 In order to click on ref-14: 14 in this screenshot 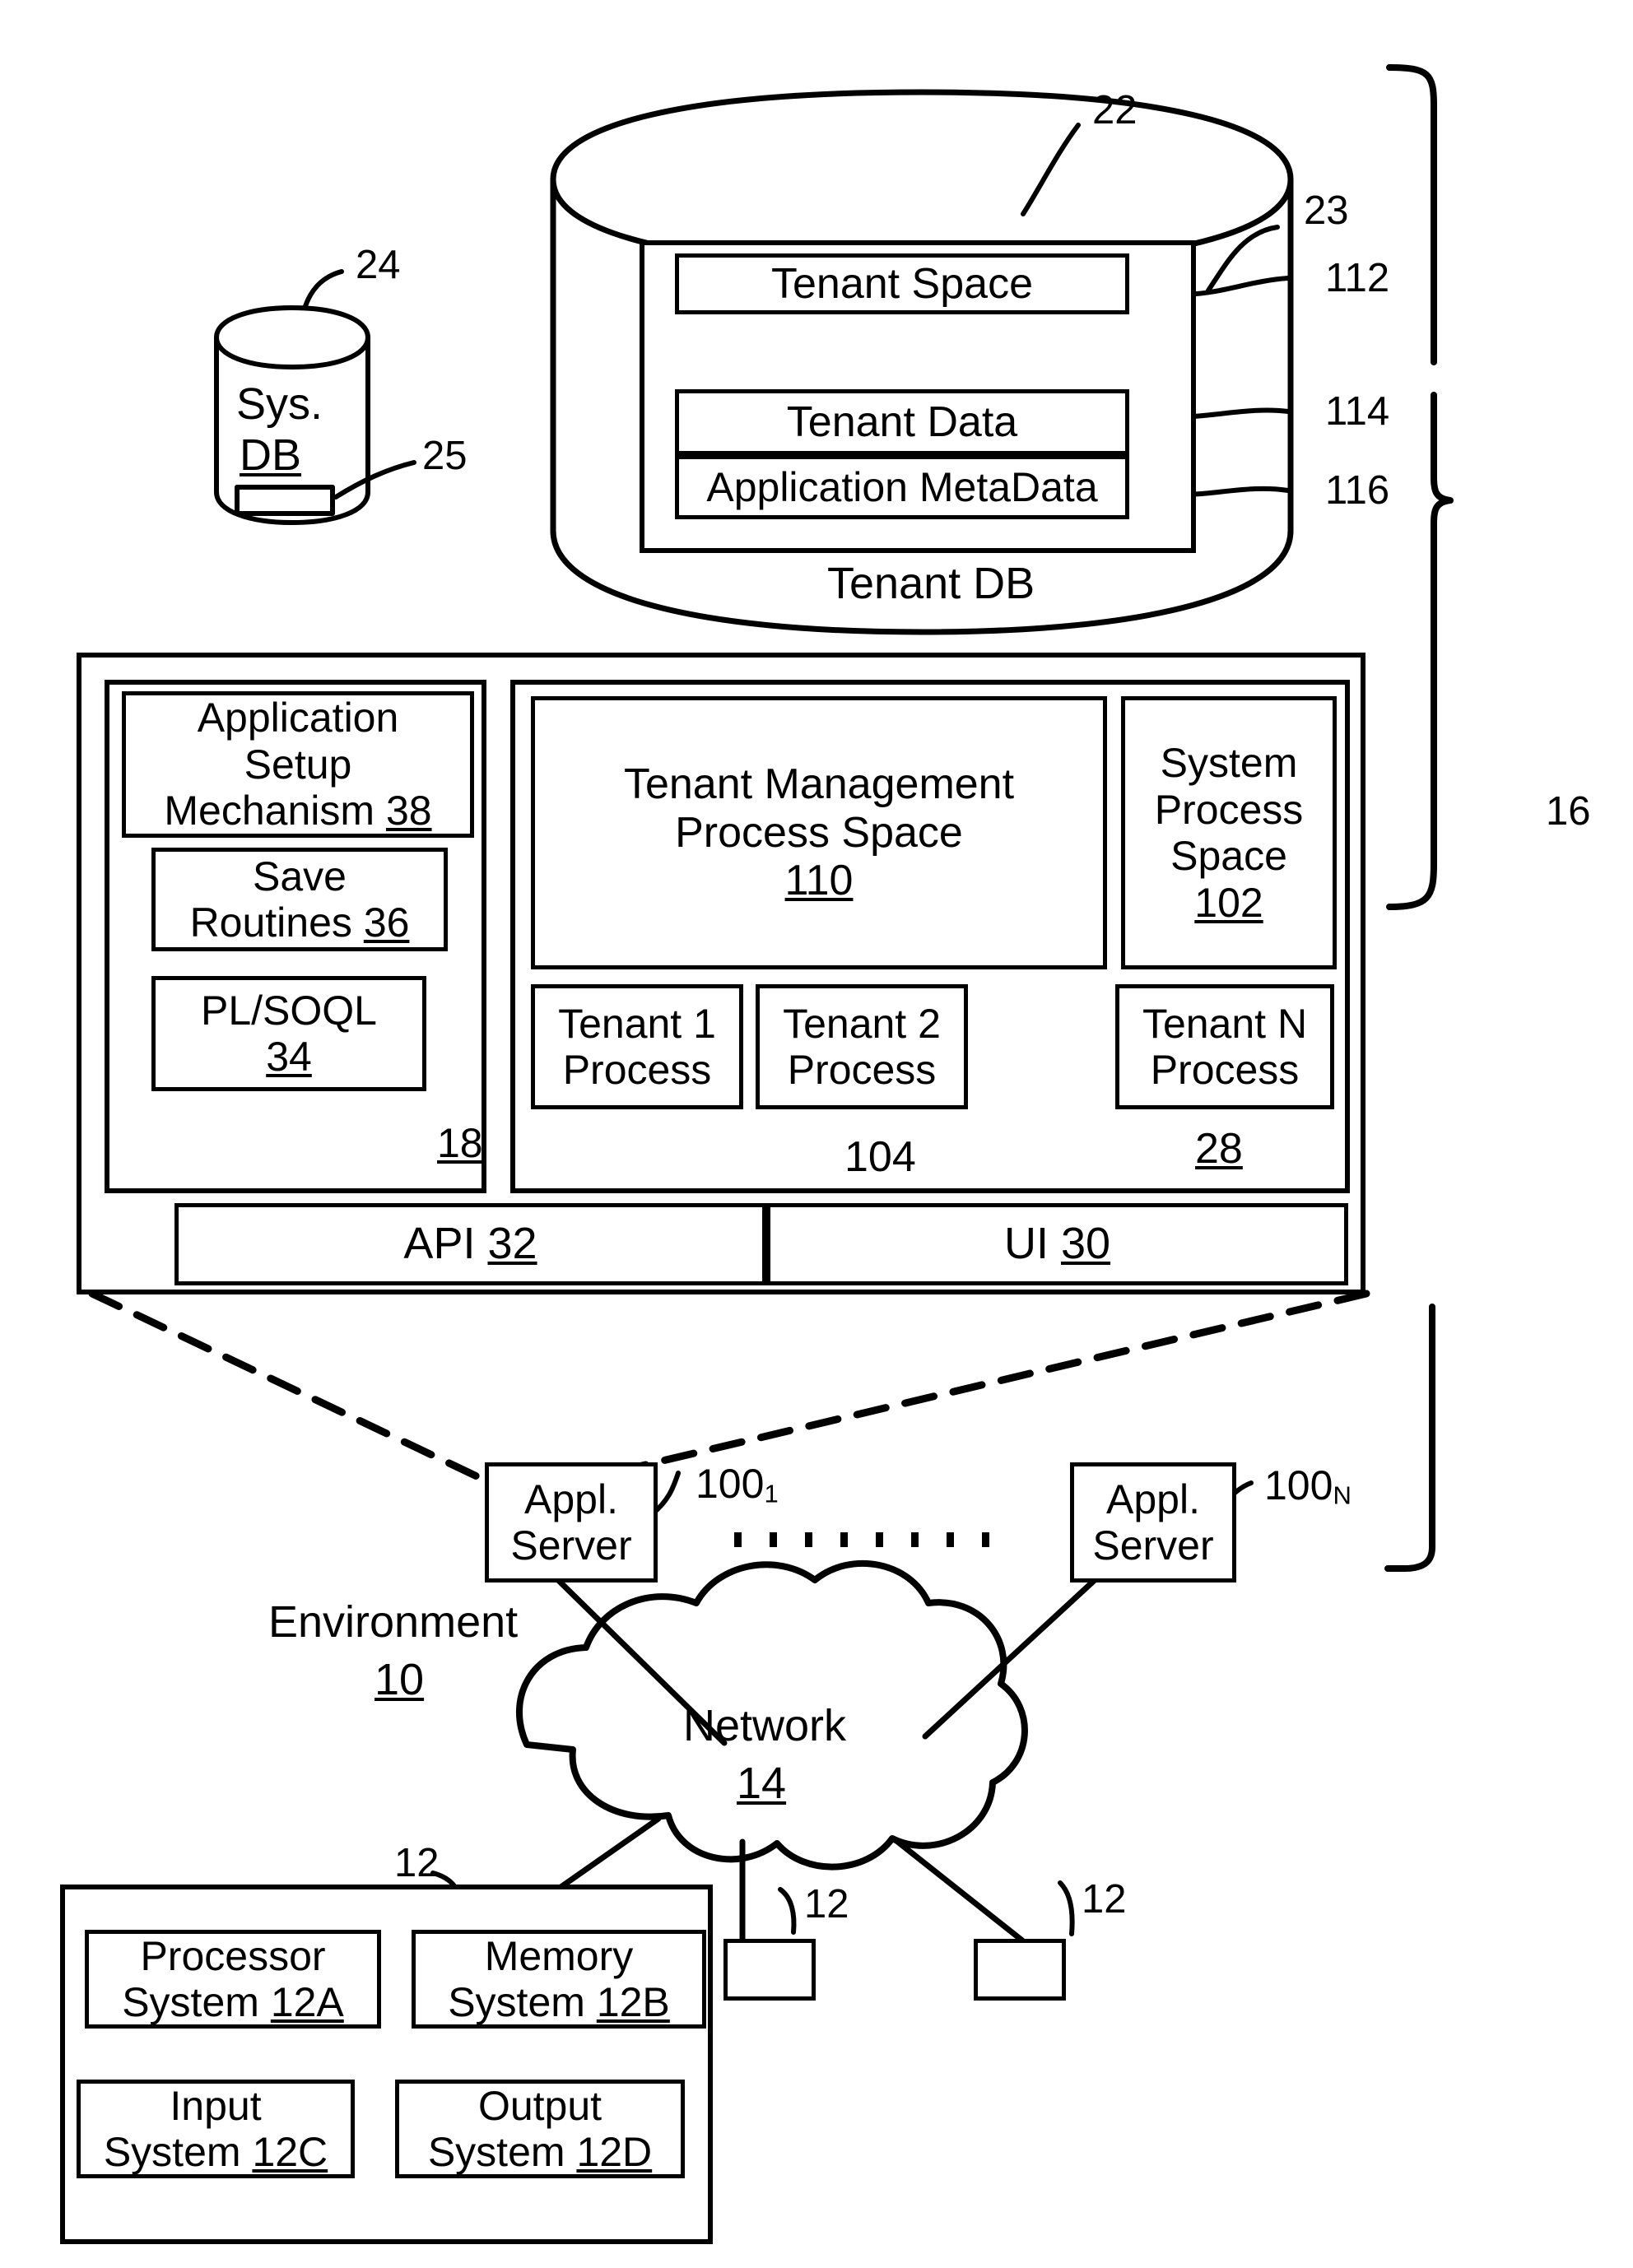, I will do `click(762, 1783)`.